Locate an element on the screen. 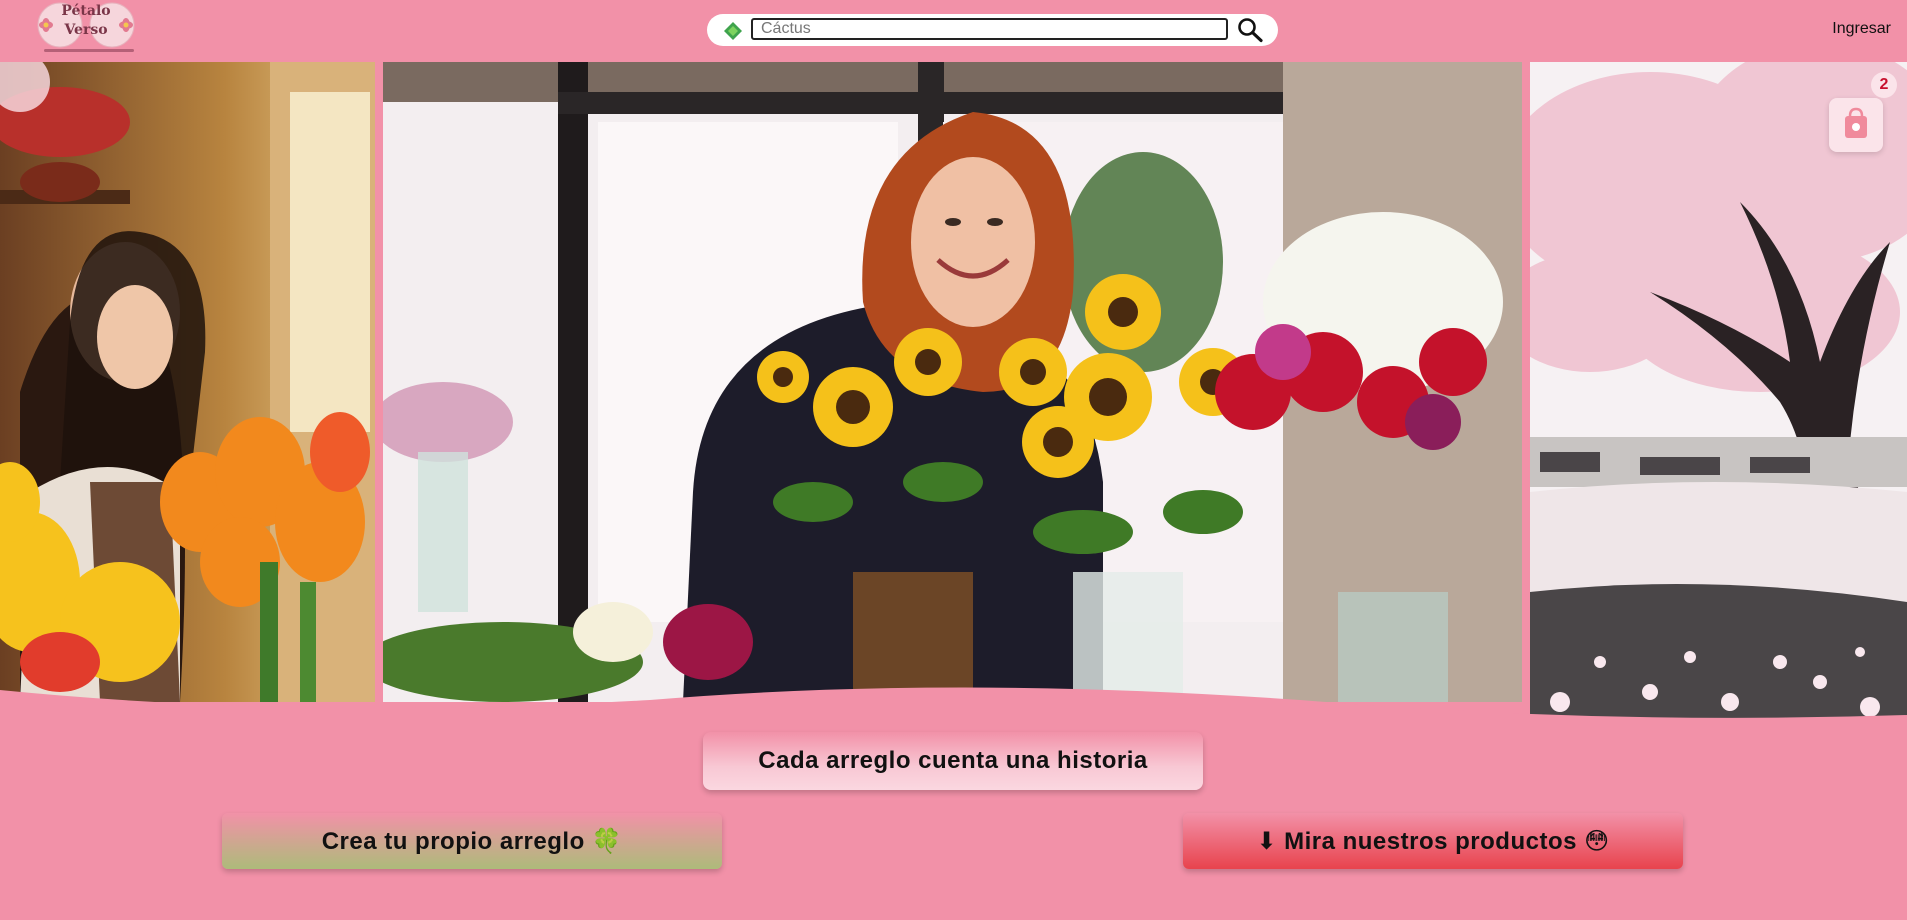  brand-name-line2: Verso is located at coordinates (86, 30).